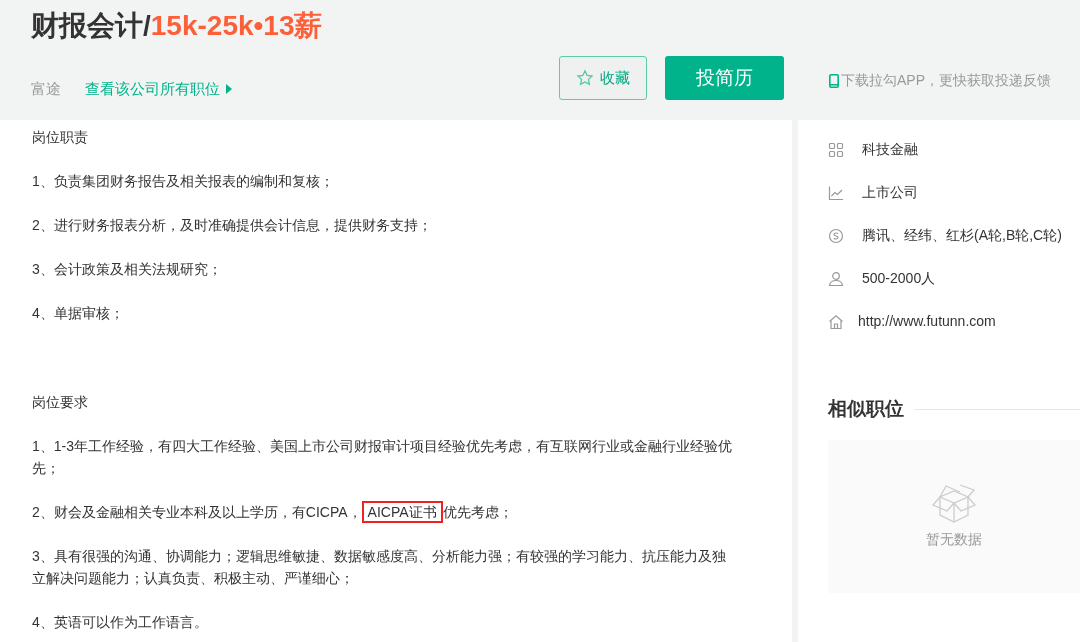  What do you see at coordinates (236, 25) in the screenshot?
I see `salary: 15k-25k•13薪` at bounding box center [236, 25].